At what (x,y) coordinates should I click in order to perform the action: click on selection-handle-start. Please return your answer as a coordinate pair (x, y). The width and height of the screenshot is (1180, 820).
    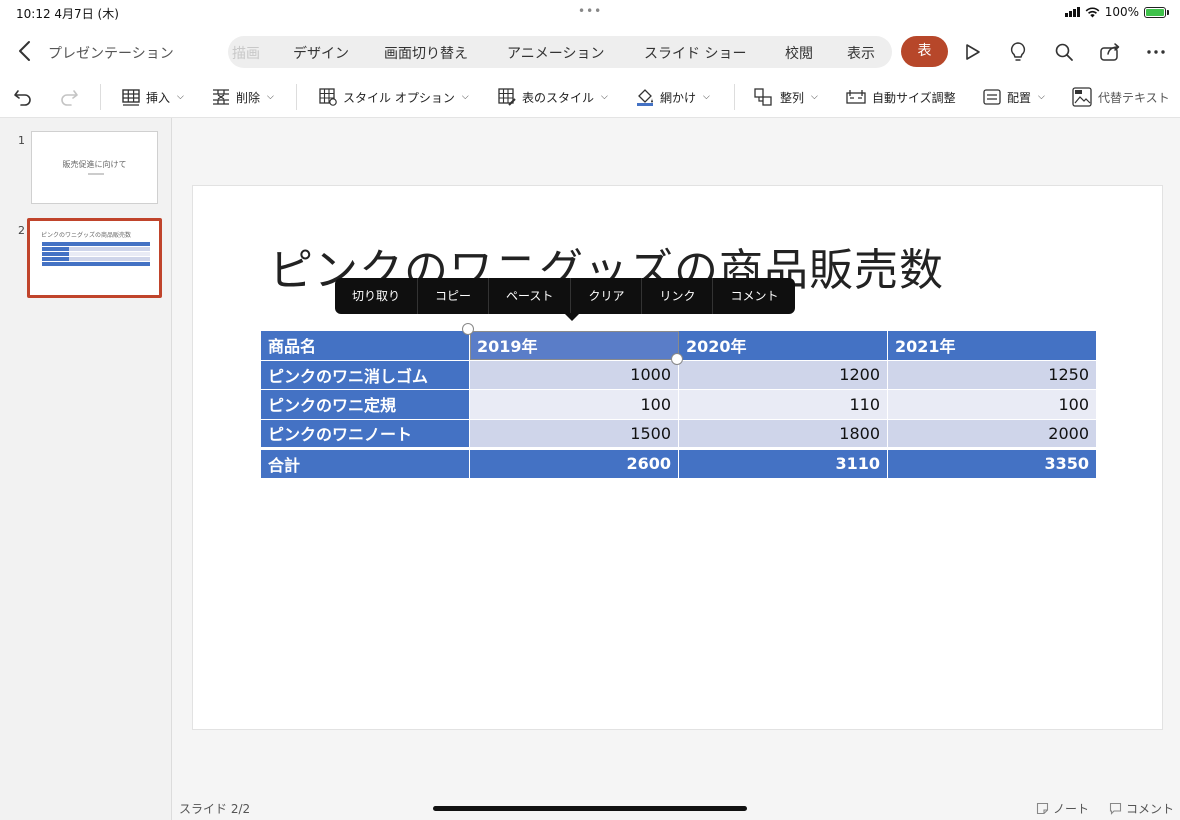
    Looking at the image, I should click on (468, 329).